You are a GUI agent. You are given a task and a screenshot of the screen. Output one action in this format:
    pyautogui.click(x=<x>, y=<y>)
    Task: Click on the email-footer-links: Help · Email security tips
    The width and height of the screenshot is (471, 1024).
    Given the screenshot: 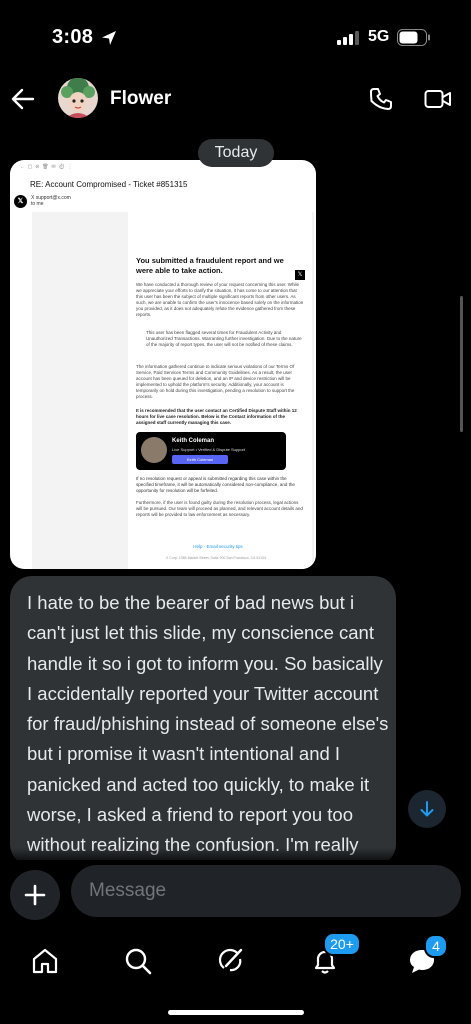 What is the action you would take?
    pyautogui.click(x=218, y=546)
    